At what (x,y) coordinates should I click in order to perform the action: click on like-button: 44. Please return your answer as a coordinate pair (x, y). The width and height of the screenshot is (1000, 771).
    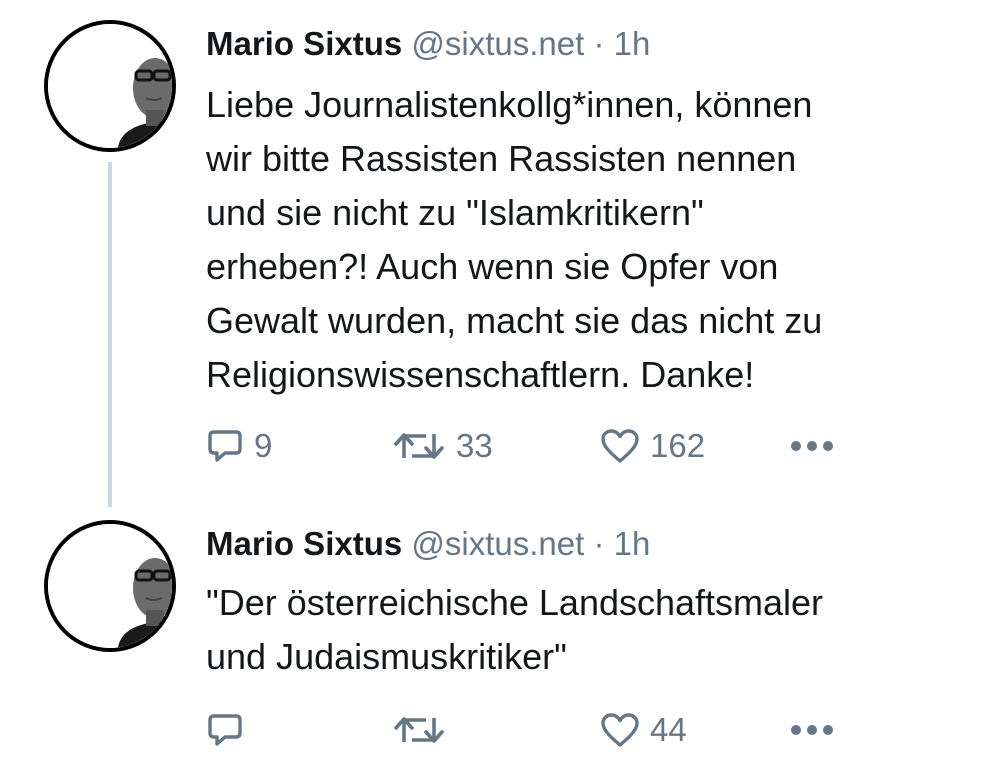
    Looking at the image, I should click on (643, 730).